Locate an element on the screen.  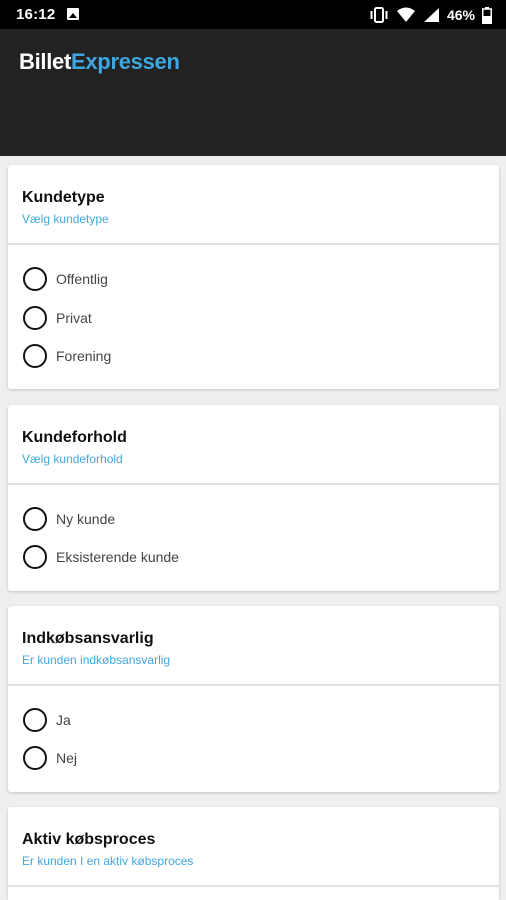
logo-text-billet: Billet is located at coordinates (45, 61).